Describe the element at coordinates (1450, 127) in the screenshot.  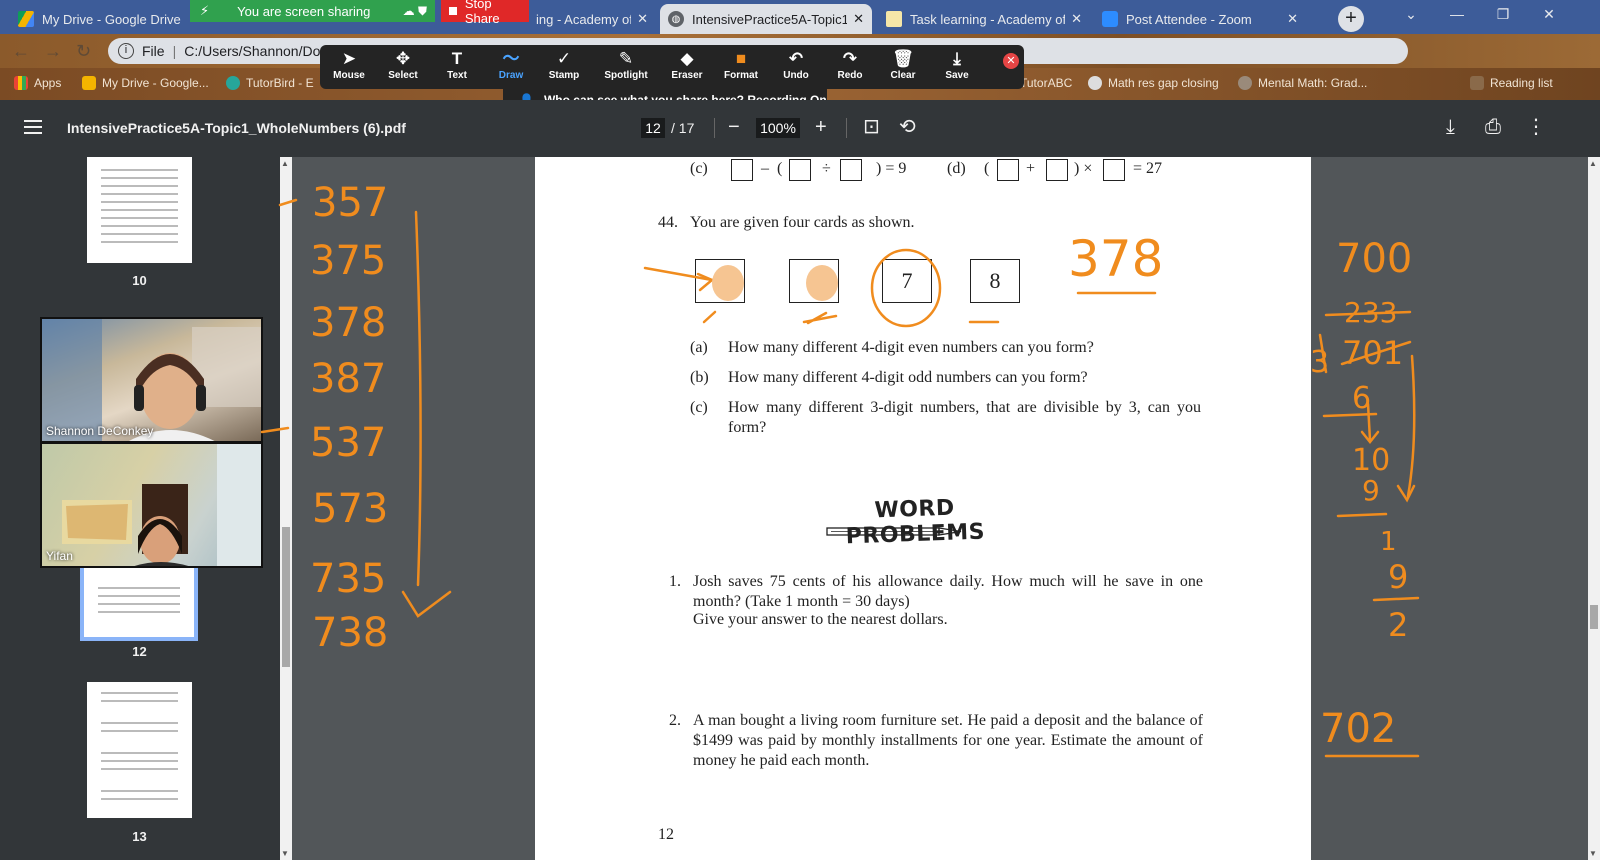
I see `download-icon: ⤓` at that location.